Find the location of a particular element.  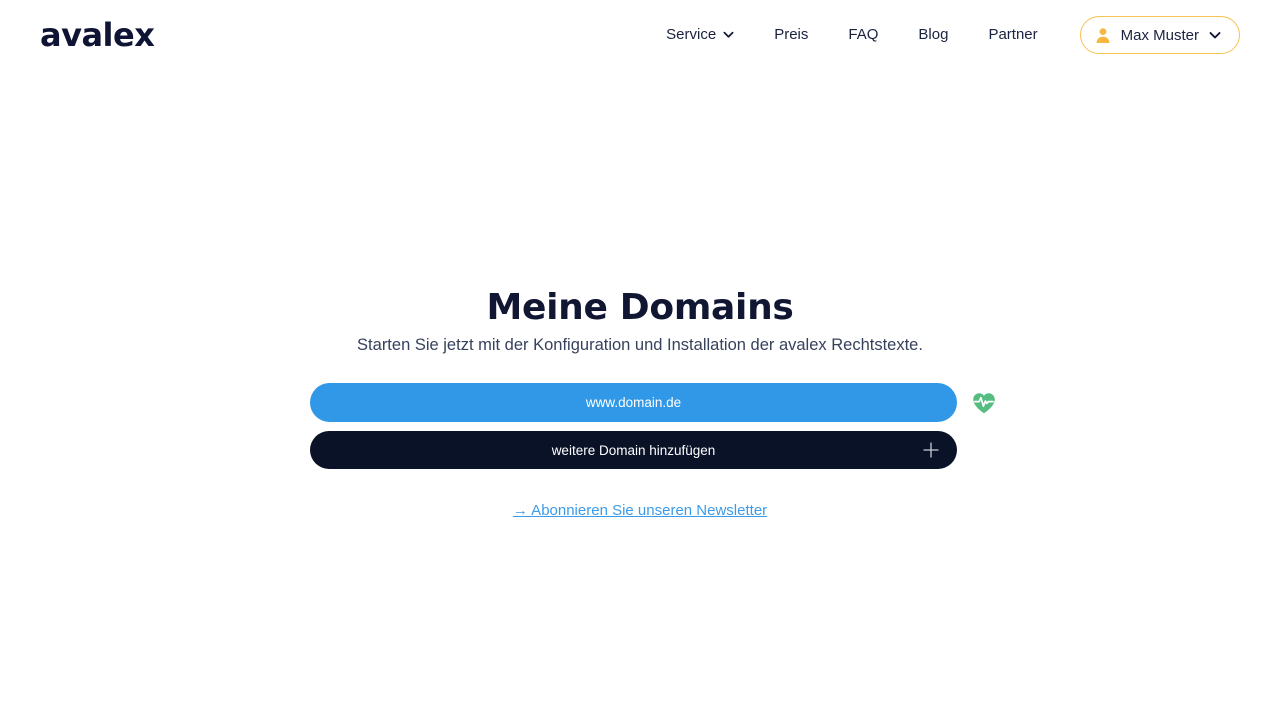

add-domain-label: weitere Domain hinzufügen is located at coordinates (633, 450).